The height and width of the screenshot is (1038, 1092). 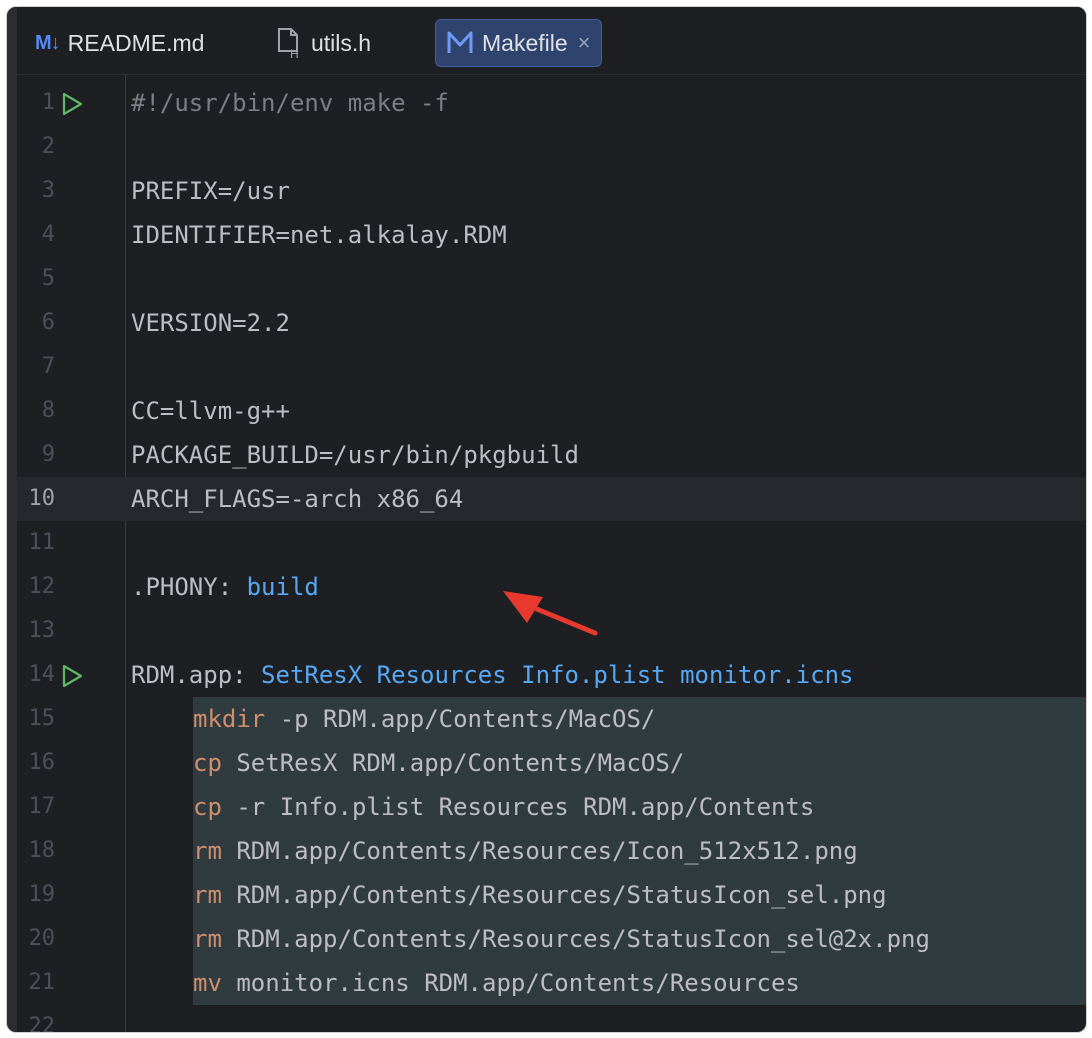 I want to click on code-token: -r Info.plist Resources RDM.app/Contents, so click(x=518, y=807).